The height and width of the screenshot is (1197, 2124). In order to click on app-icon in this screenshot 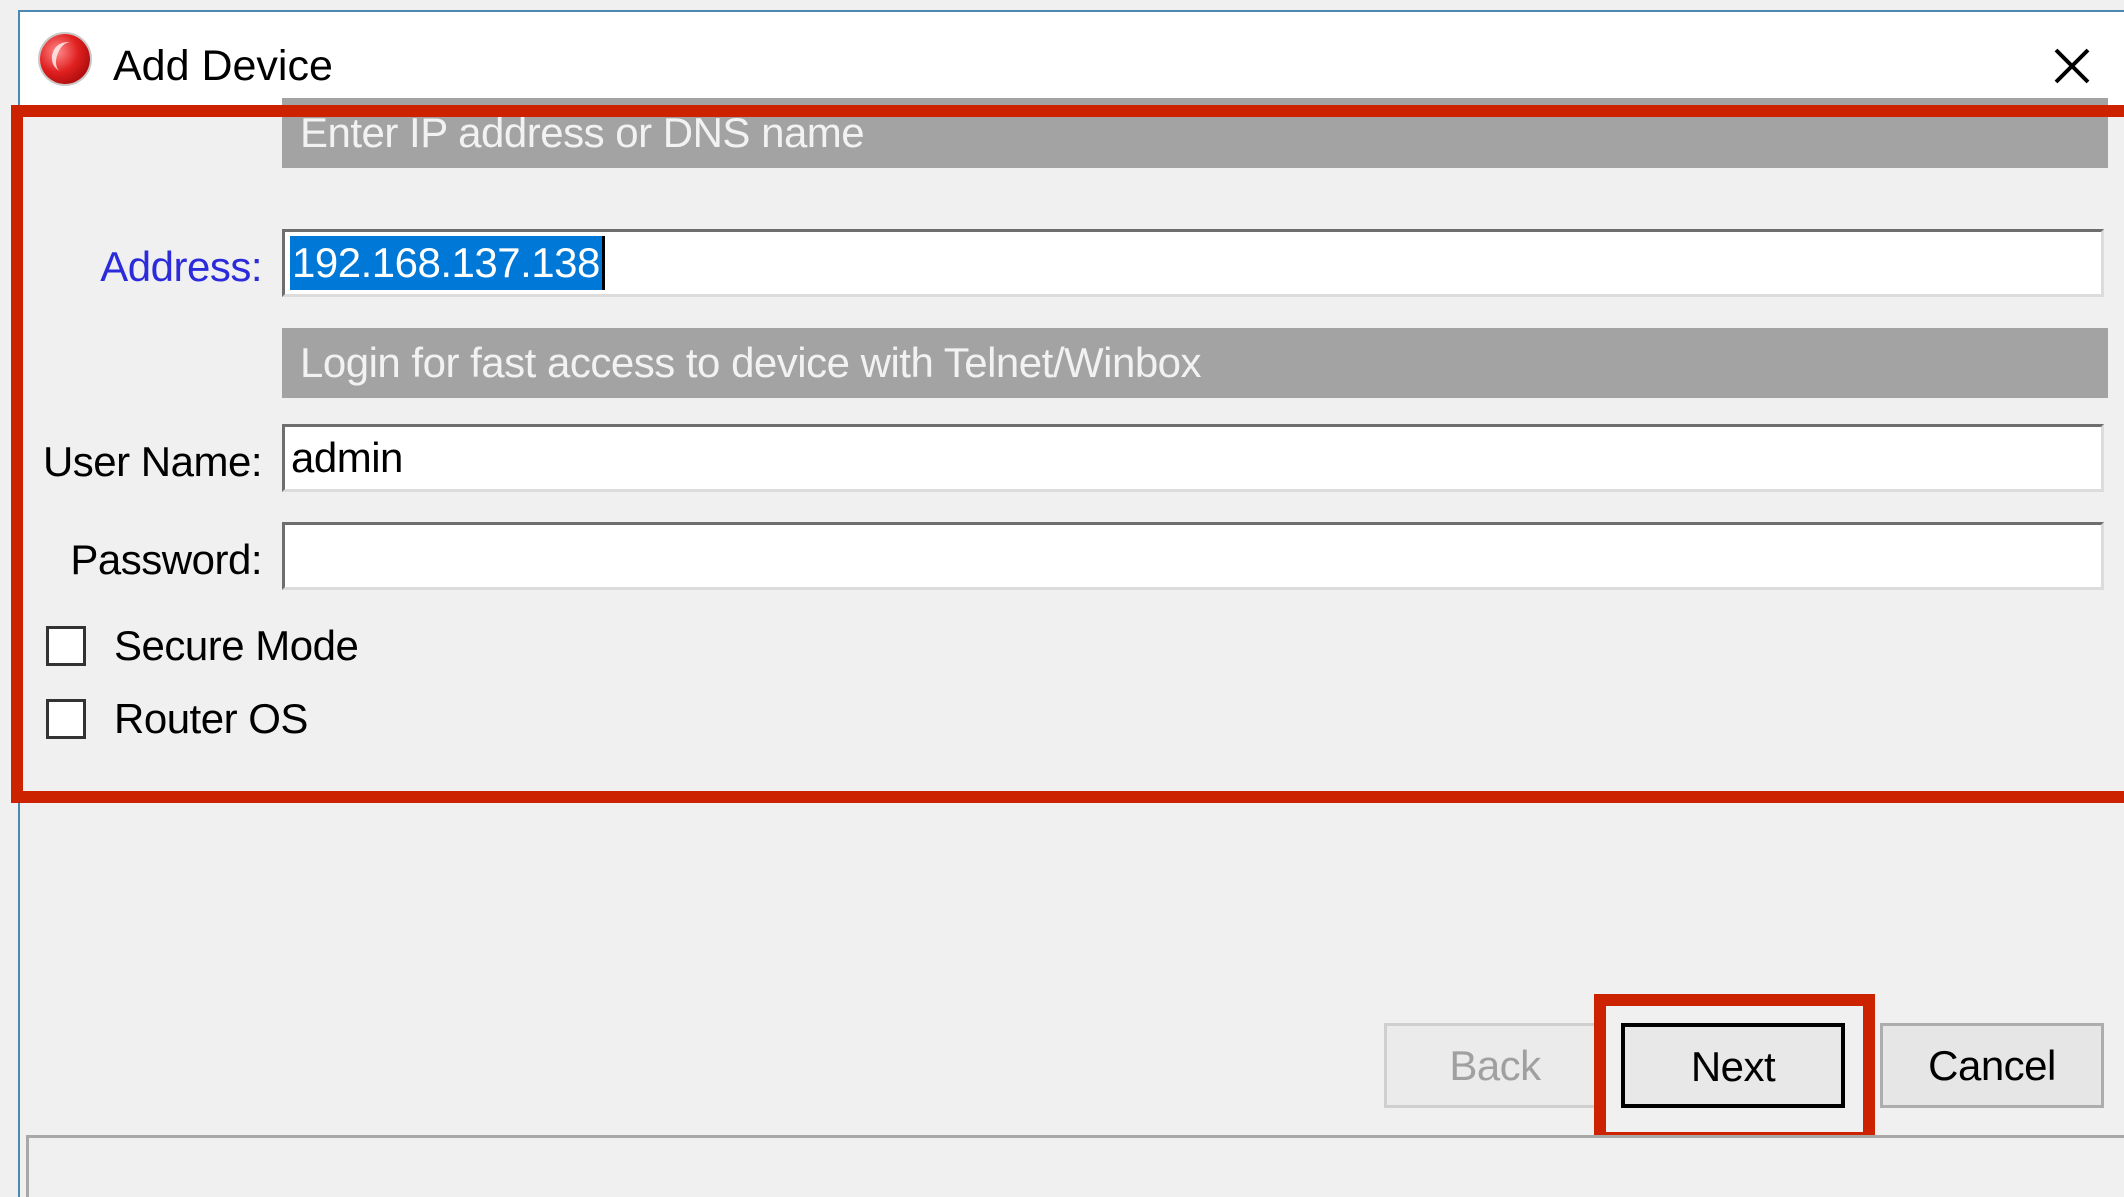, I will do `click(65, 59)`.